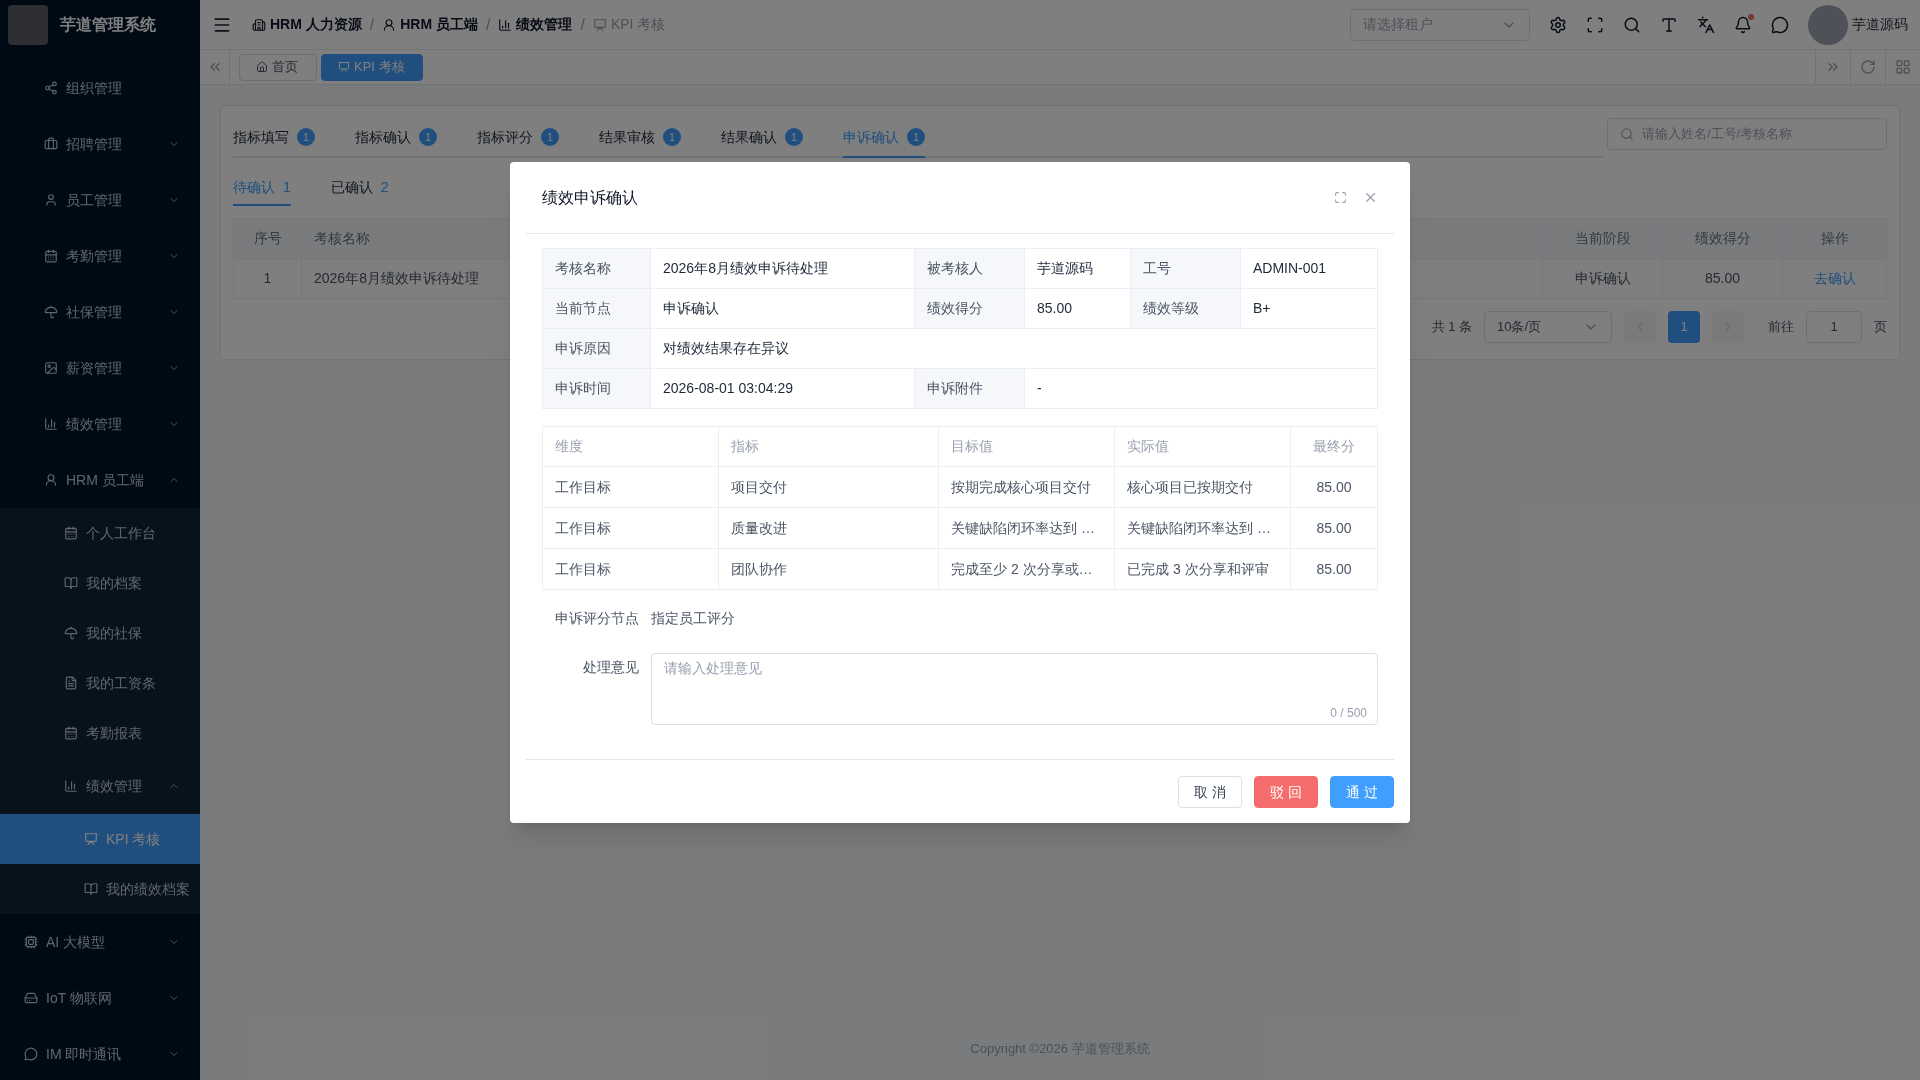 This screenshot has height=1080, width=1920. Describe the element at coordinates (544, 24) in the screenshot. I see `breadcrumb-link: 绩效管理` at that location.